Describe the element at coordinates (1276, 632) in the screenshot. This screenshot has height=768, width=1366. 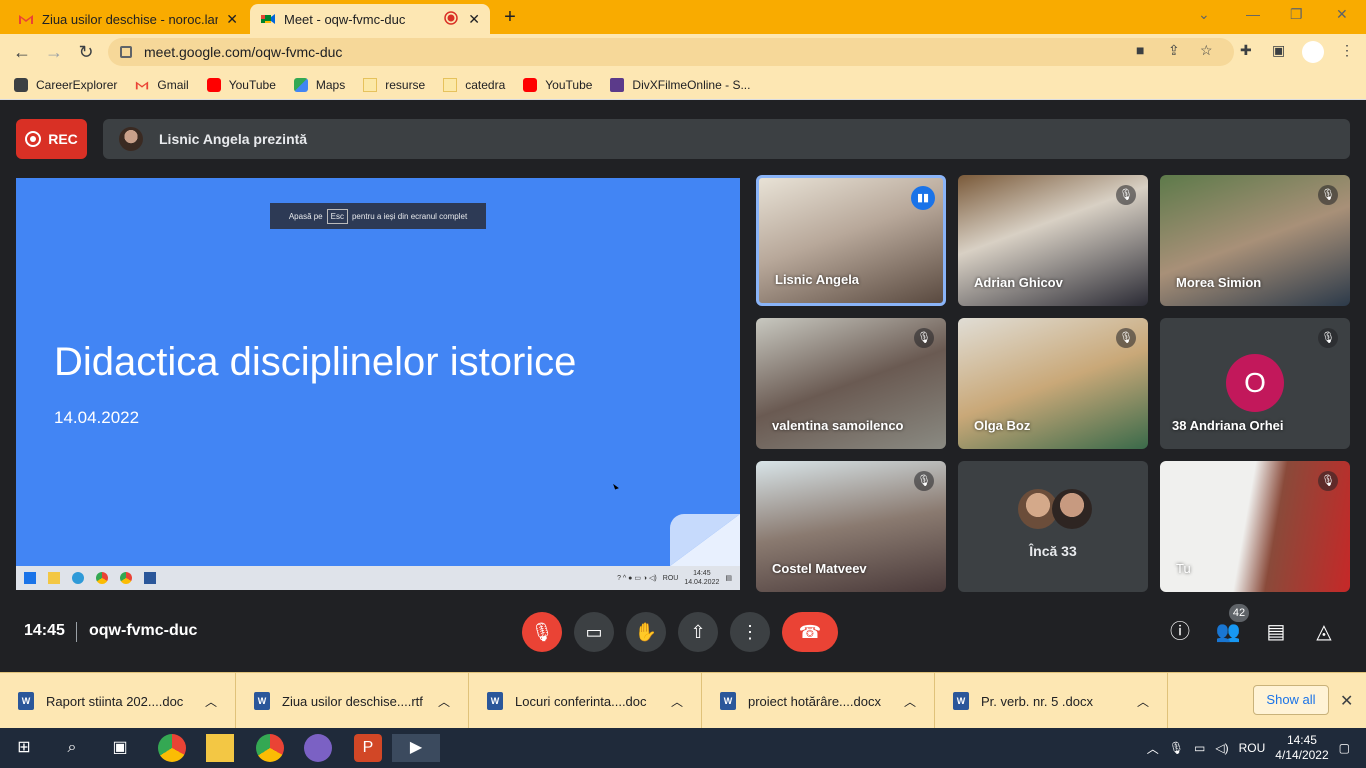
I see `chat-icon: ▤` at that location.